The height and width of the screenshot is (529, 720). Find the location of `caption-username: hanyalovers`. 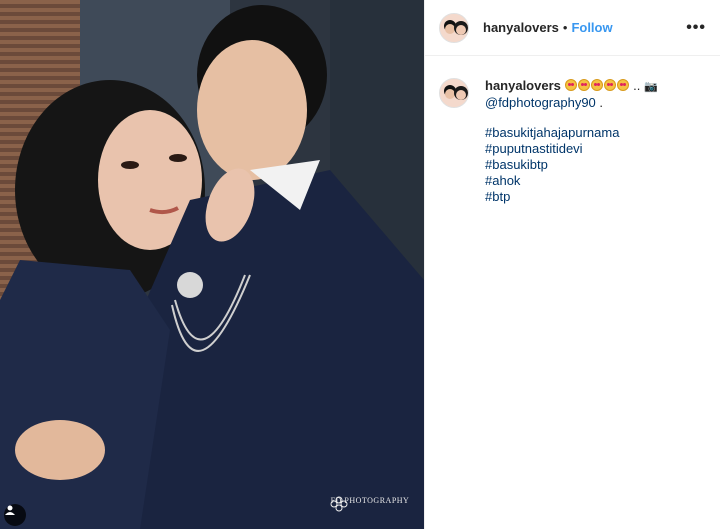

caption-username: hanyalovers is located at coordinates (523, 85).